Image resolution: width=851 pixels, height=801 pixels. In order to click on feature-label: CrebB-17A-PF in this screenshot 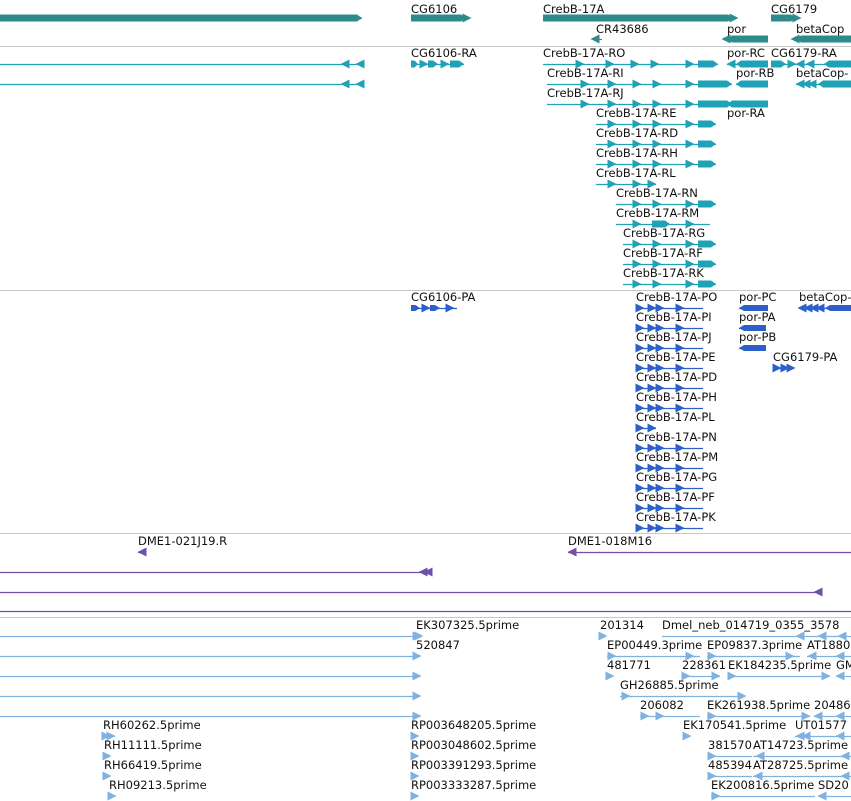, I will do `click(675, 497)`.